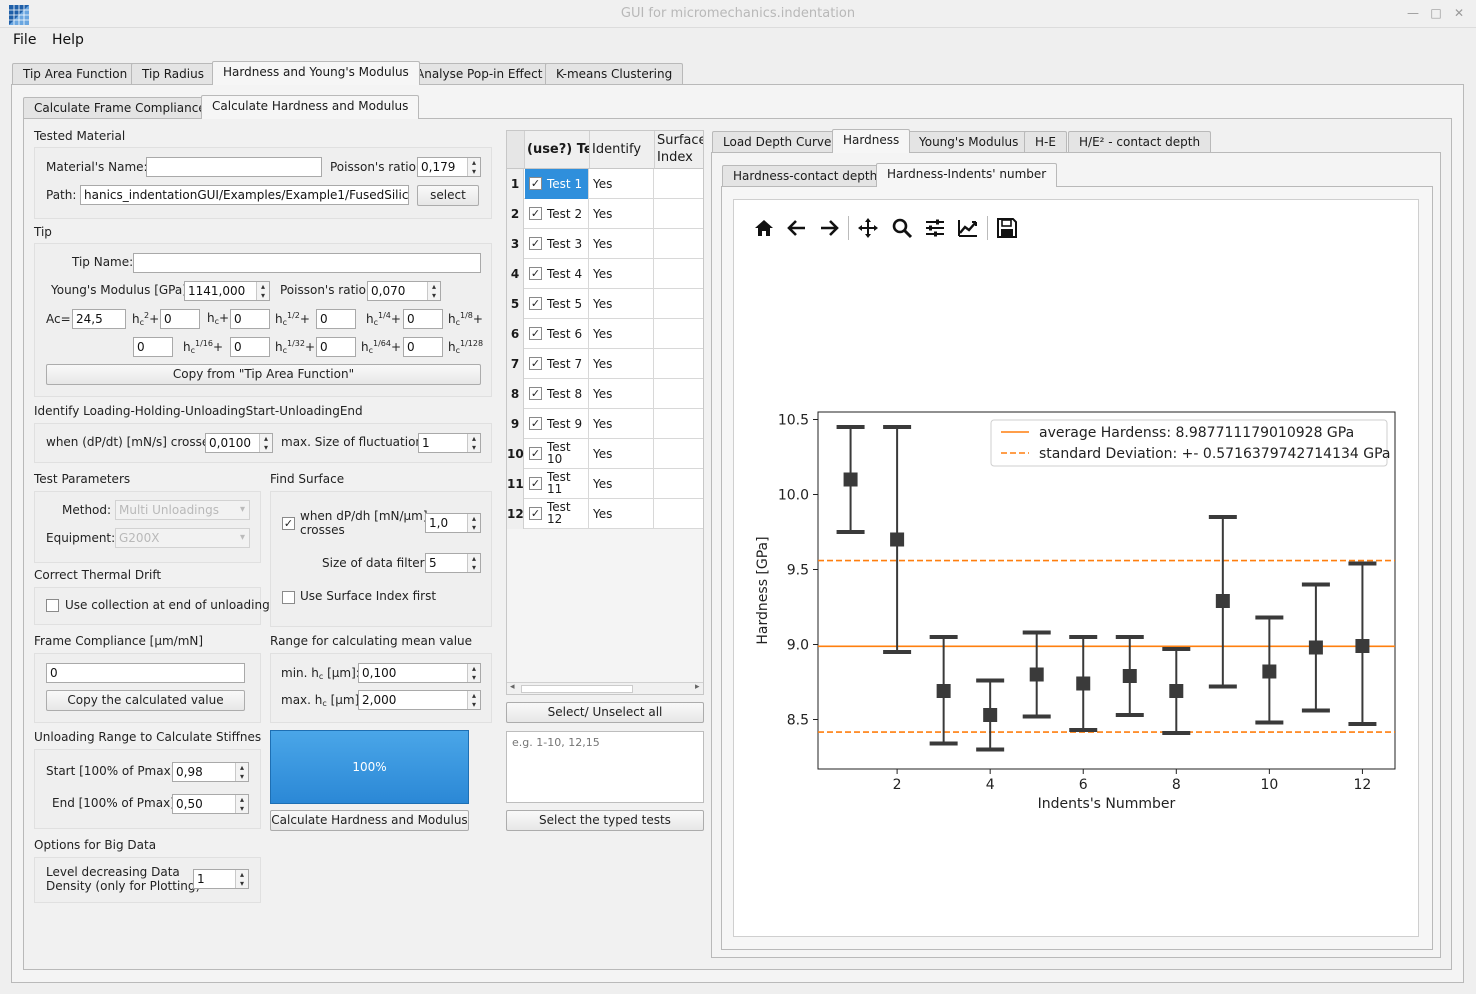  I want to click on save-icon, so click(1007, 228).